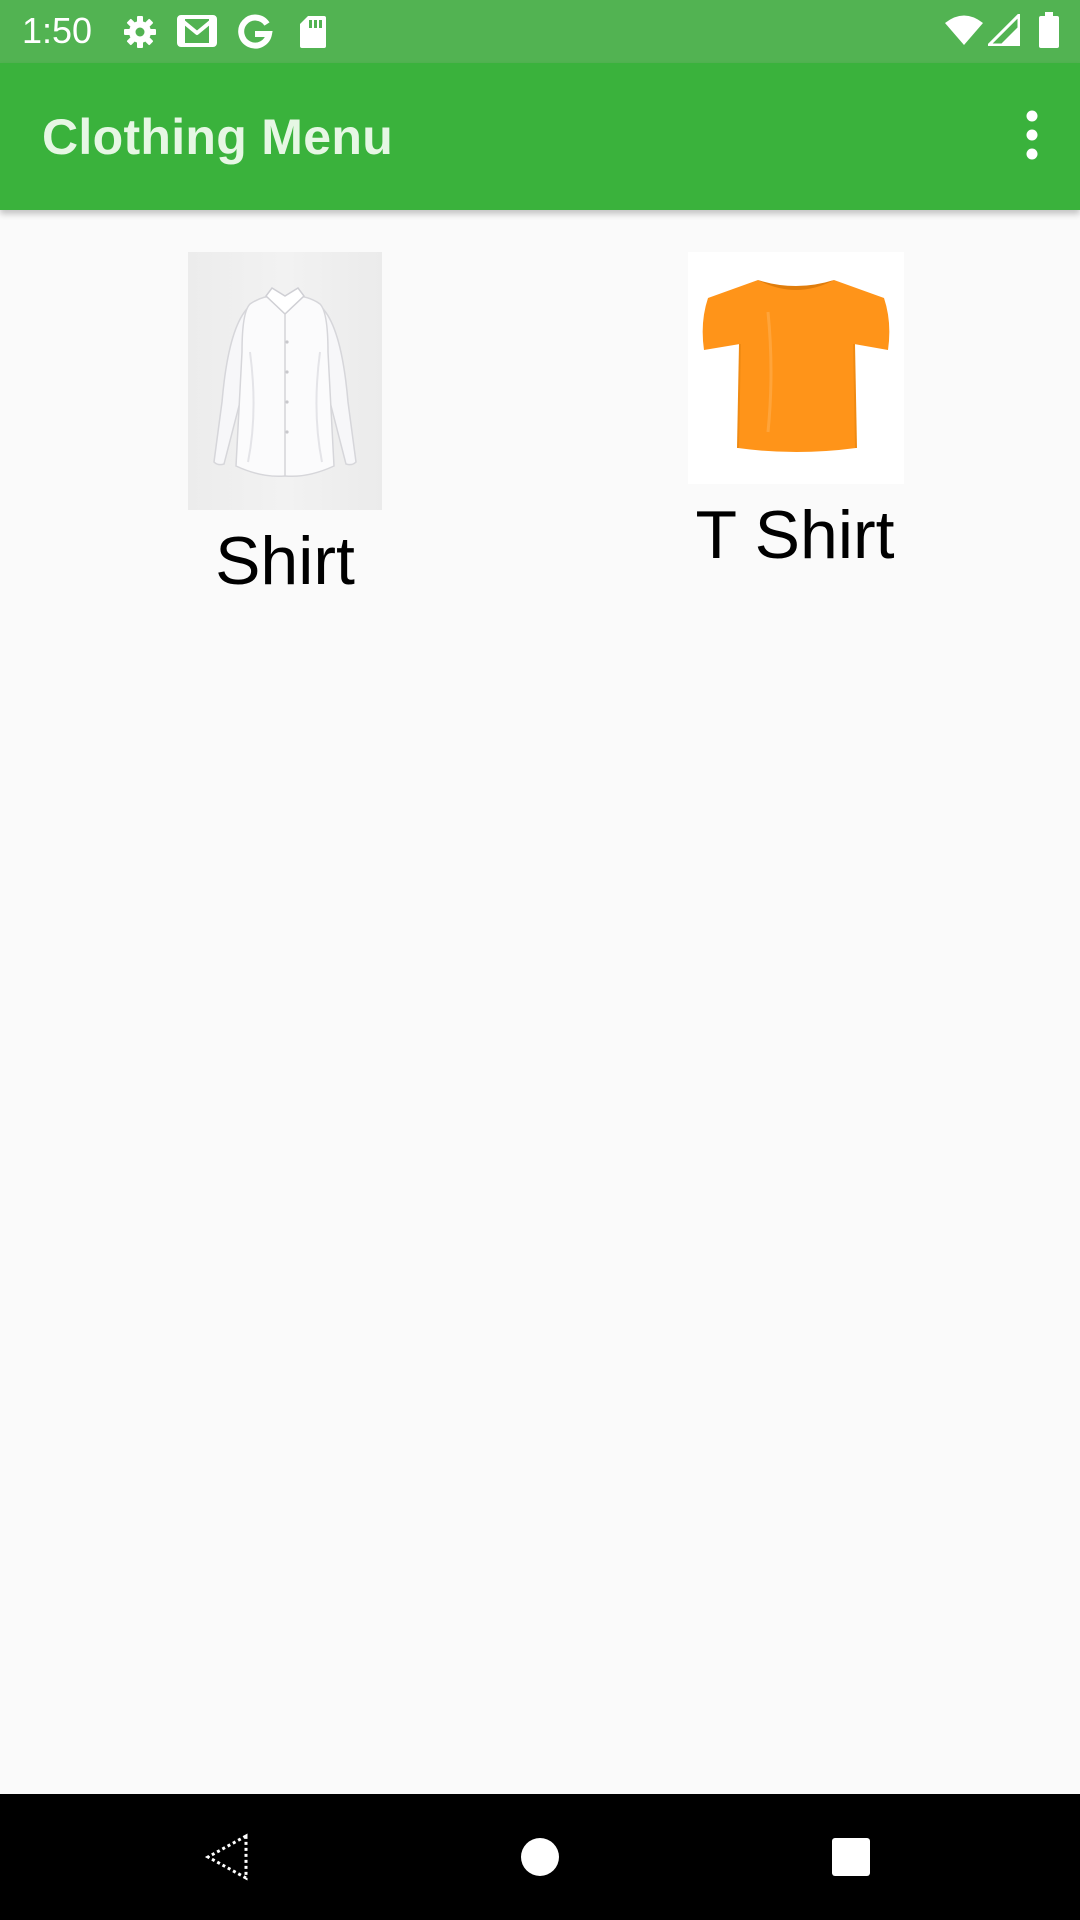 This screenshot has height=1920, width=1080. I want to click on more-vert-icon, so click(1032, 135).